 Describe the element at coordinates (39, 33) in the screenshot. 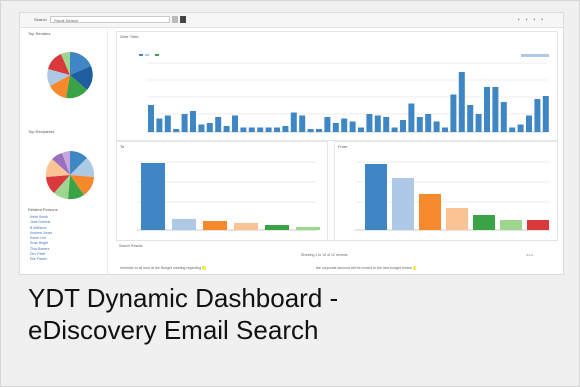

I see `pie1-title: Top Senders` at that location.